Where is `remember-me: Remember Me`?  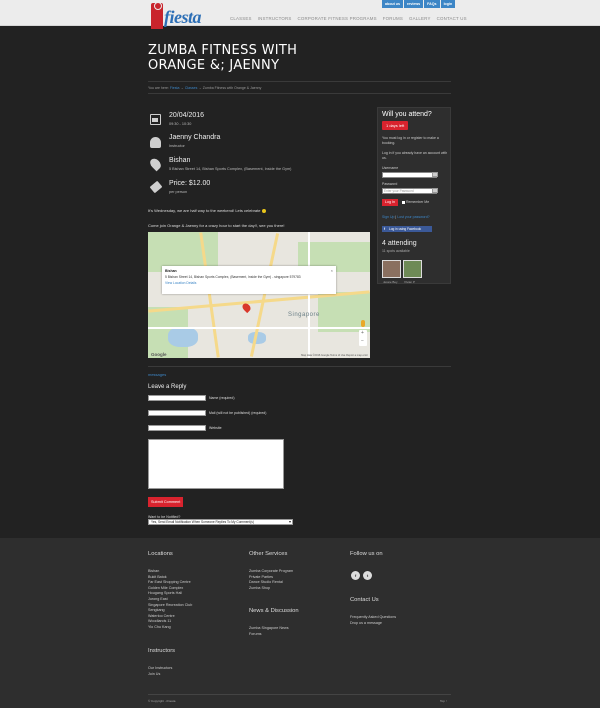 remember-me: Remember Me is located at coordinates (424, 202).